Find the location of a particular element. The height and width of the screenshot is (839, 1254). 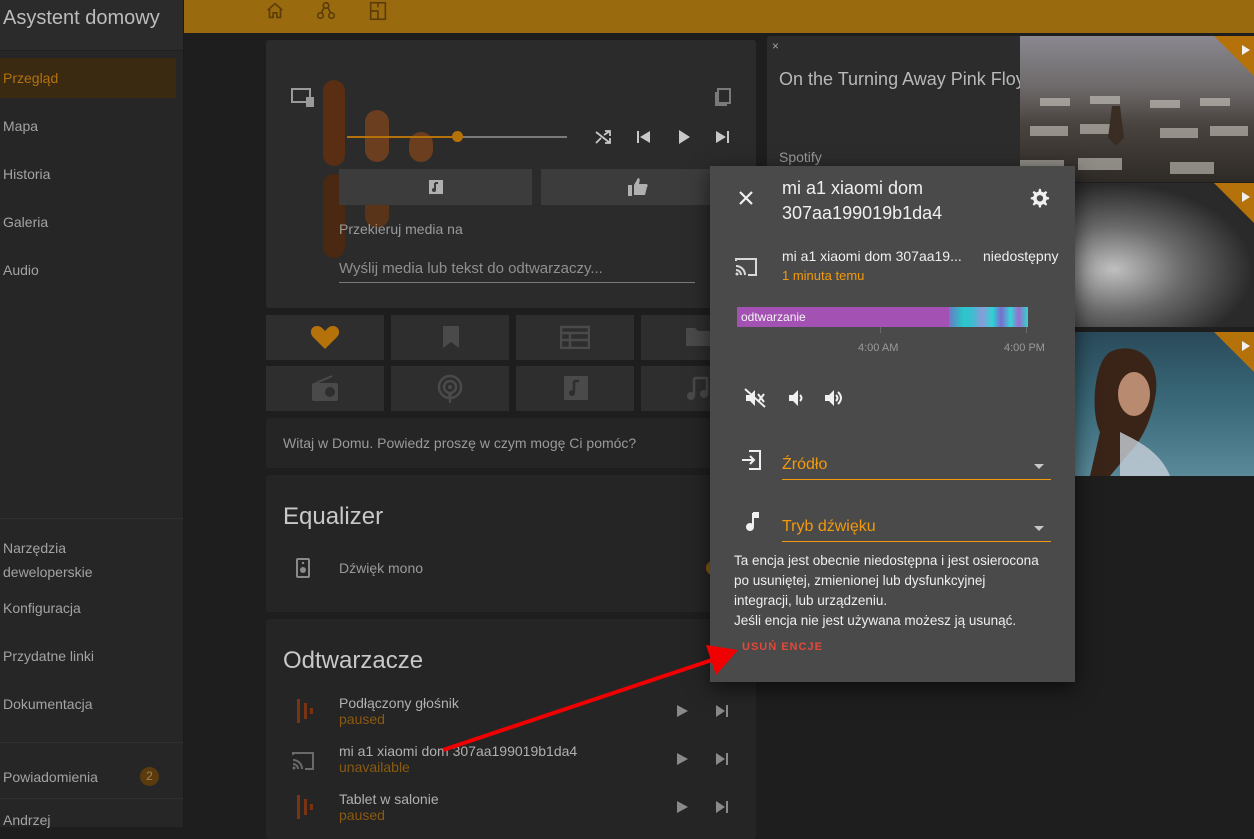

history-timeline-bar: odtwarzanie is located at coordinates (882, 317).